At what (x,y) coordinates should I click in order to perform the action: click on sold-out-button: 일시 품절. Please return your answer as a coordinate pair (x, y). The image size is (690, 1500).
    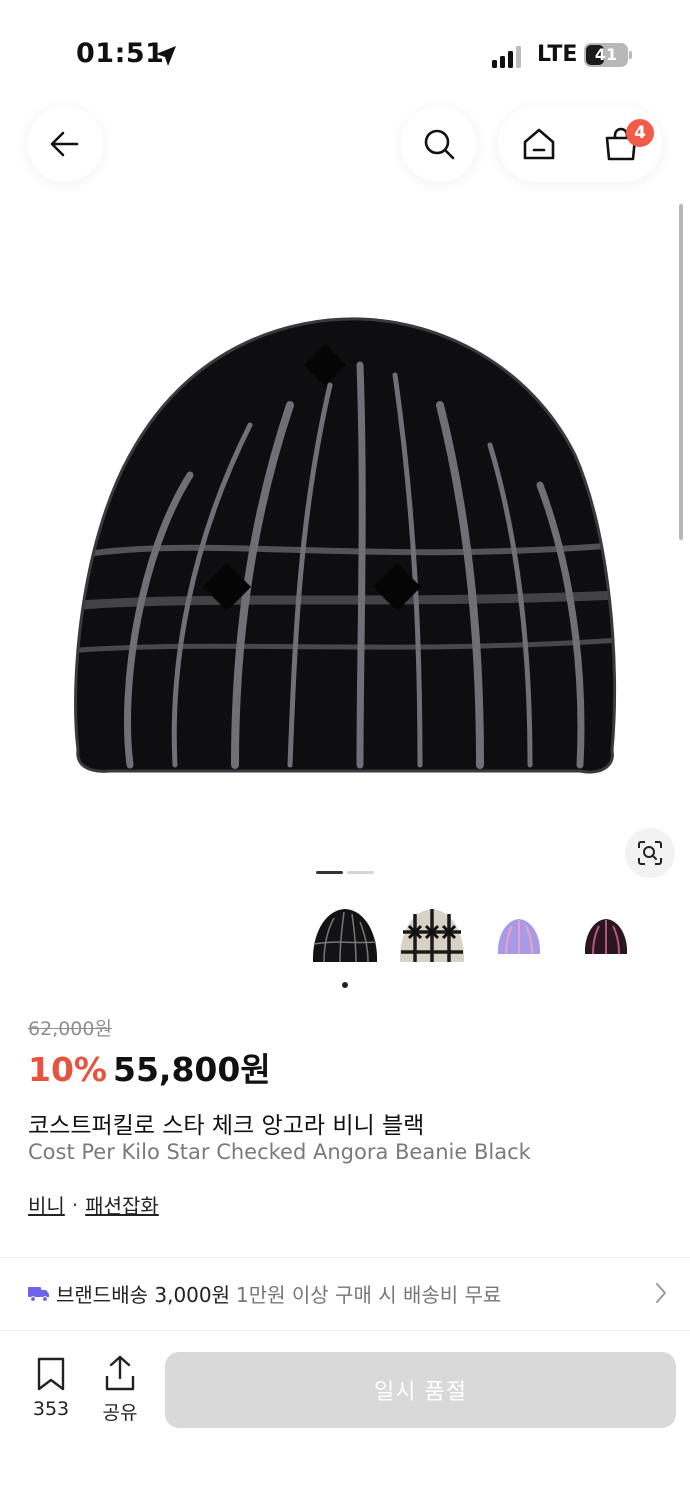
    Looking at the image, I should click on (420, 1390).